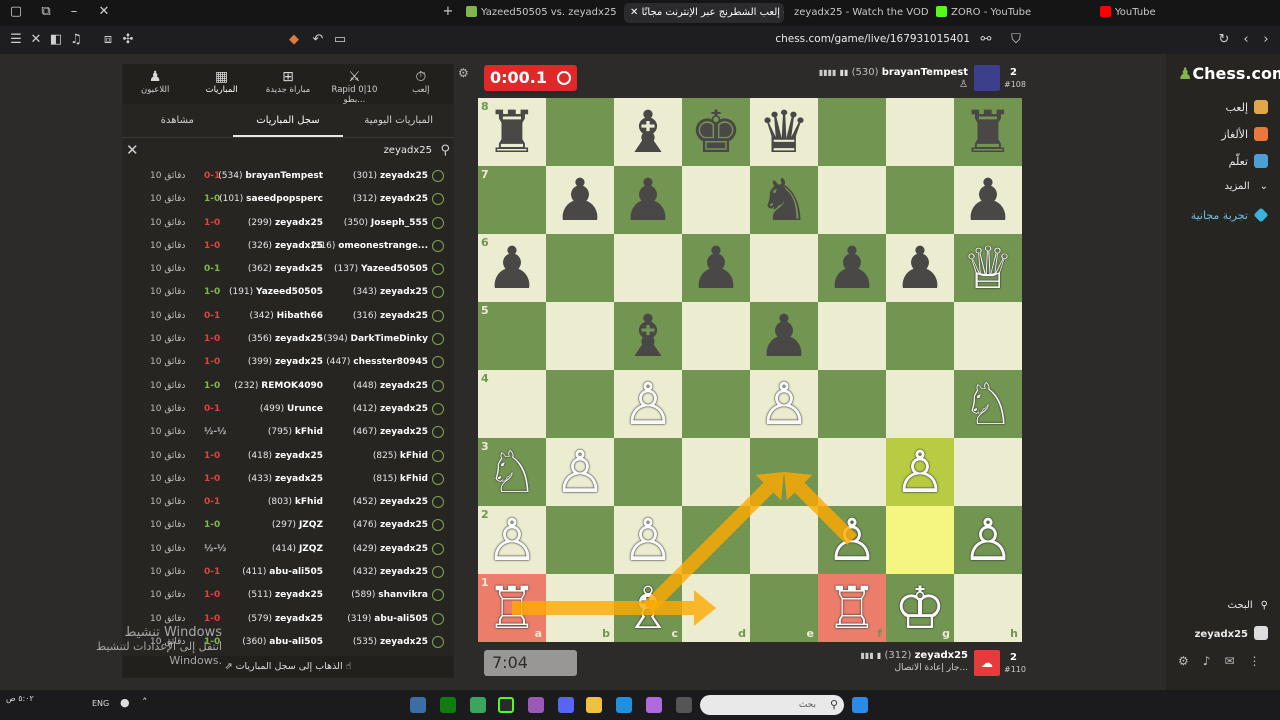 Image resolution: width=1280 pixels, height=720 pixels. Describe the element at coordinates (988, 608) in the screenshot. I see `square-h1: h` at that location.